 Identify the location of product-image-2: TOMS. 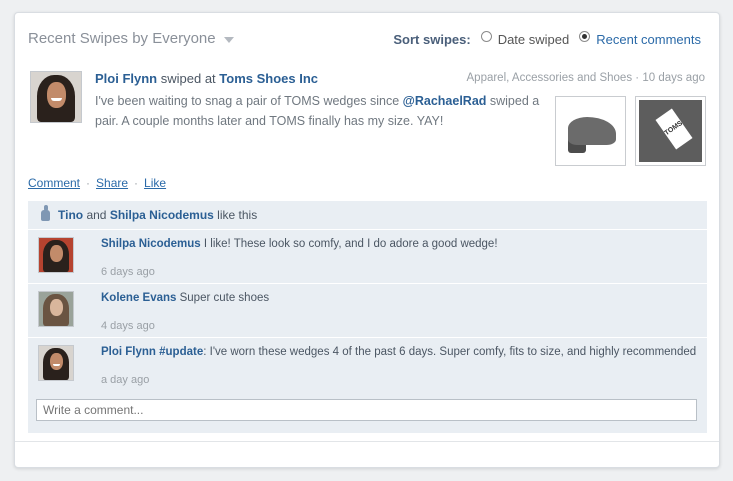
(670, 131).